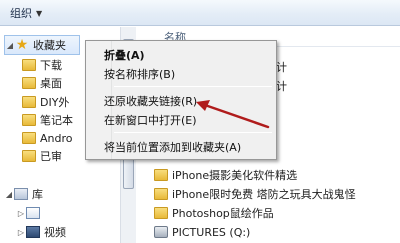 The image size is (400, 243). What do you see at coordinates (37, 194) in the screenshot?
I see `nav-item-label: 库` at bounding box center [37, 194].